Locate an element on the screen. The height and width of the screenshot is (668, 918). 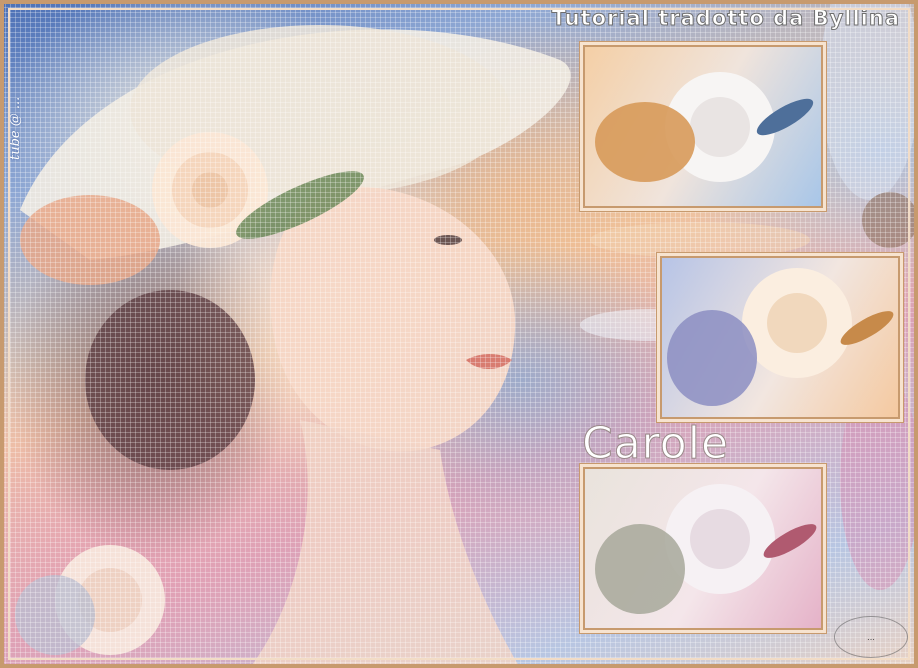
eye is located at coordinates (448, 240).